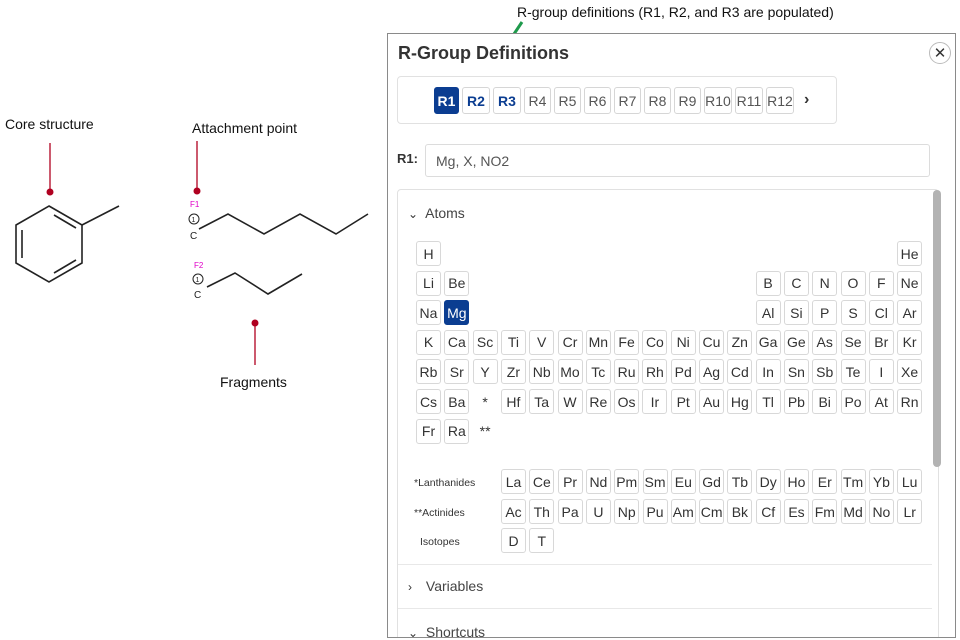 This screenshot has height=640, width=960. I want to click on element-pt: Pt, so click(683, 401).